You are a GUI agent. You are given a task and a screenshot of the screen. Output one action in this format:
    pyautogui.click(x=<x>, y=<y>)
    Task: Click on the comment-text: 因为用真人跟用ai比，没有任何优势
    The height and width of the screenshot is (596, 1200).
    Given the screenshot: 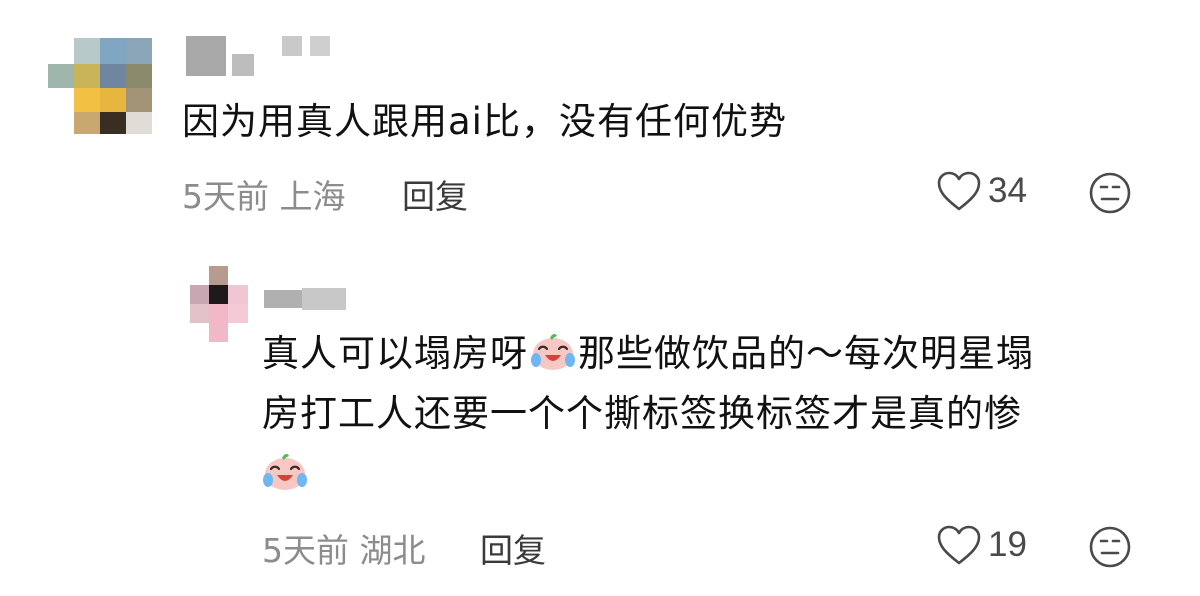 What is the action you would take?
    pyautogui.click(x=484, y=121)
    